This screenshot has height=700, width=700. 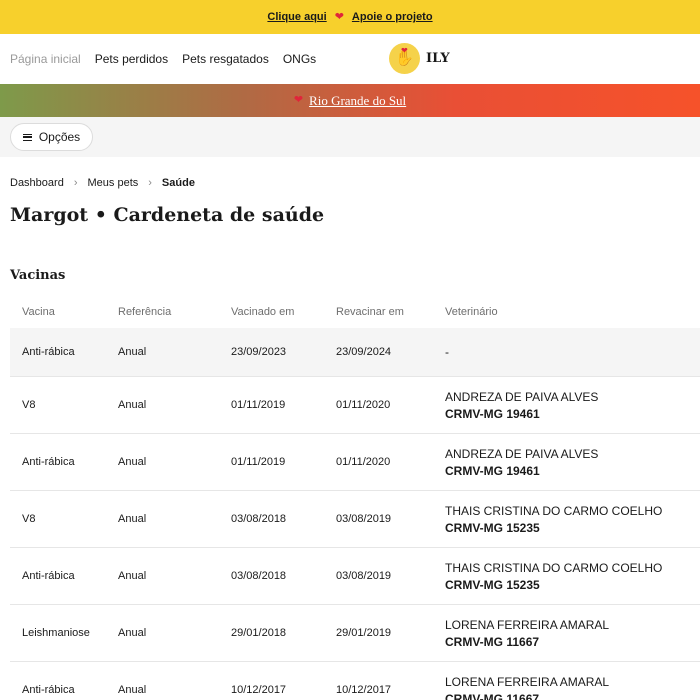 I want to click on cell-revaccinate-on: 10/12/2017, so click(x=364, y=690).